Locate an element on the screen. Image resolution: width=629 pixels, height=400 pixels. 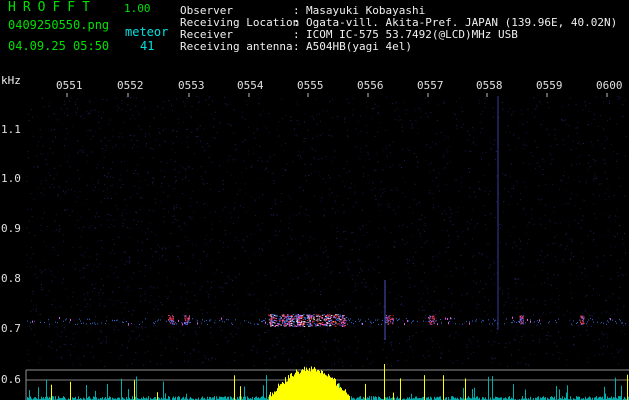
freq-tick: 0.8 is located at coordinates (11, 278).